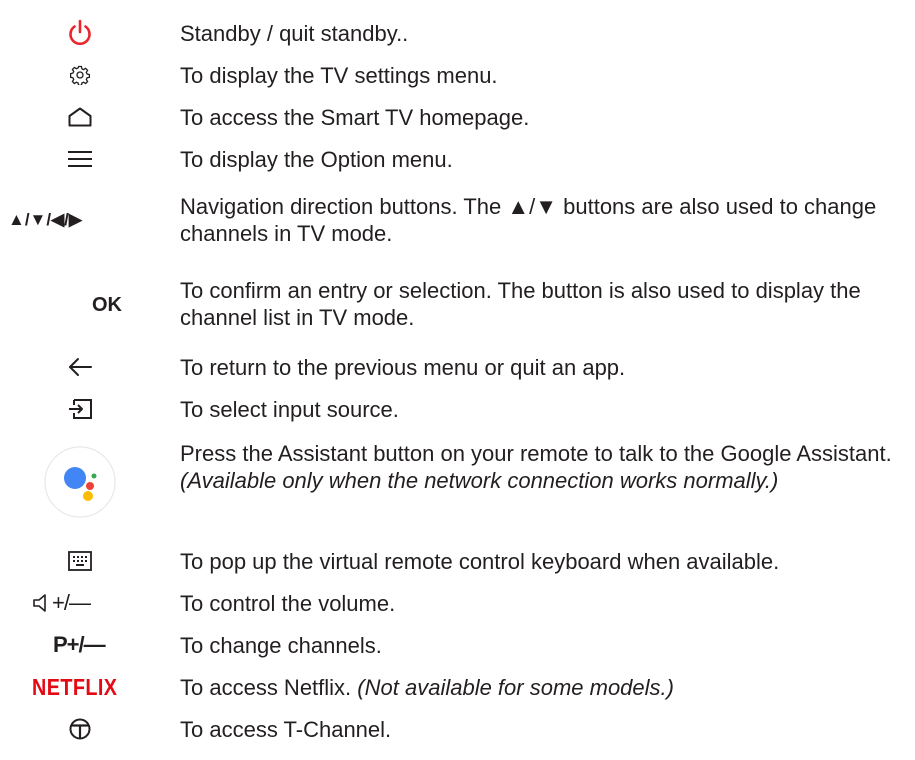 The image size is (915, 760). Describe the element at coordinates (286, 729) in the screenshot. I see `row-text: To access T-Channel.` at that location.